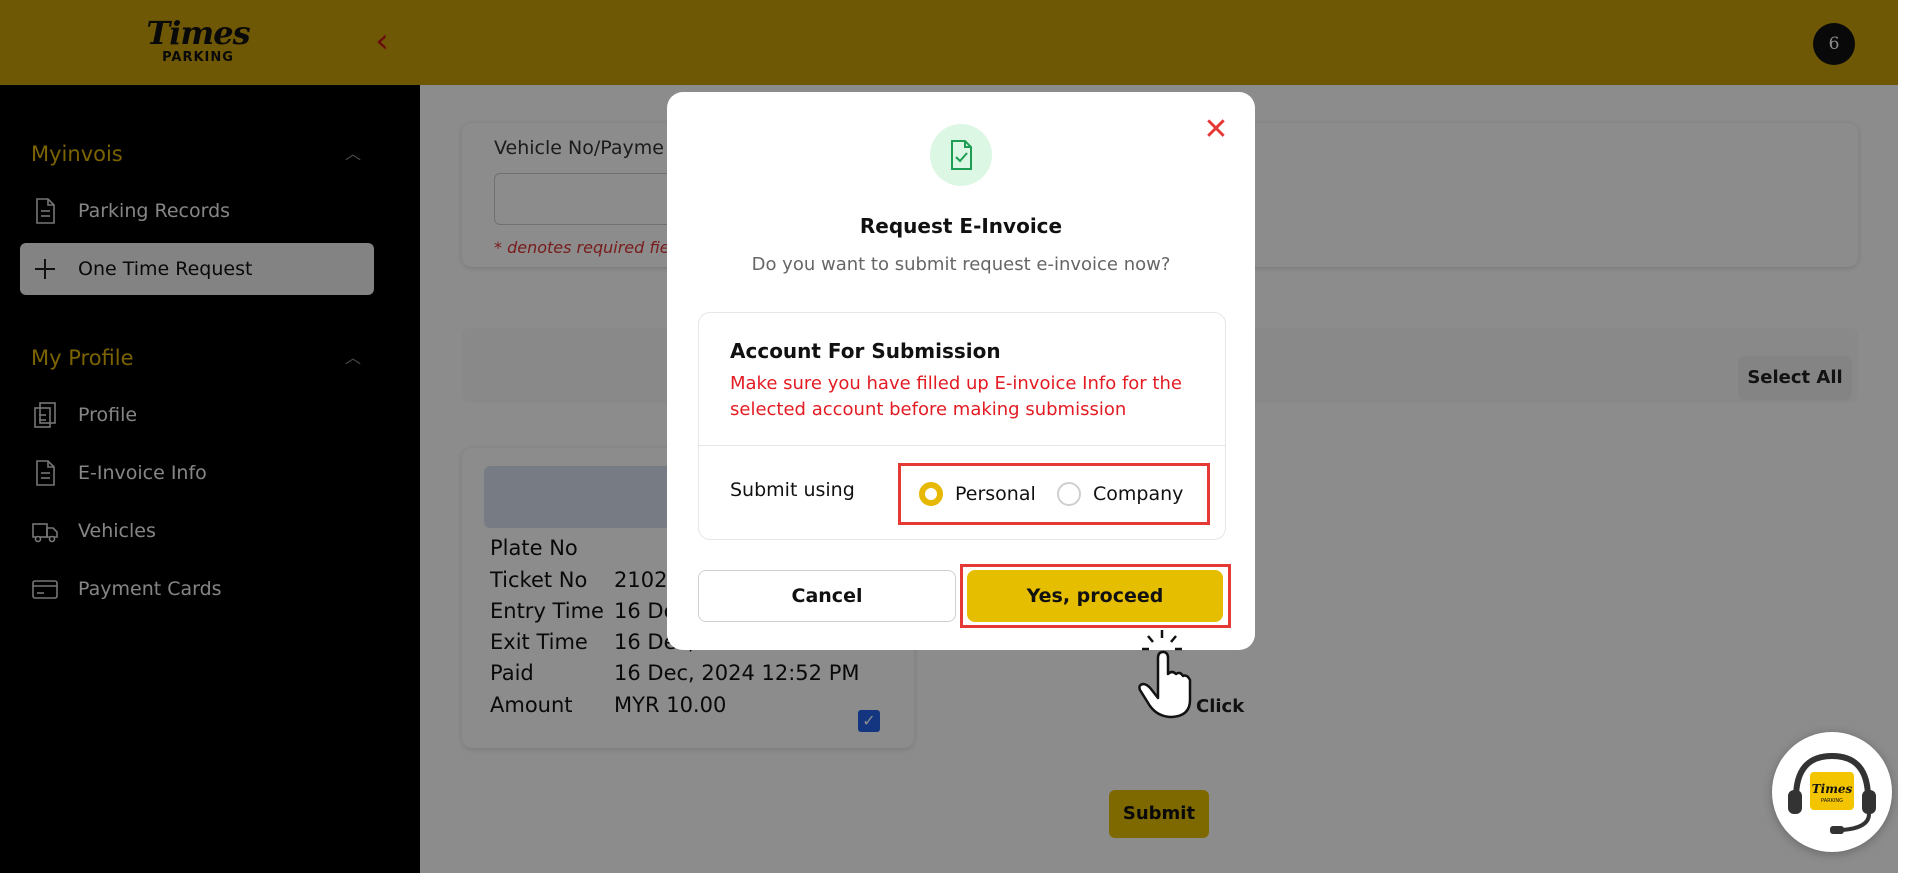 The height and width of the screenshot is (873, 1920). I want to click on document-check-icon, so click(961, 155).